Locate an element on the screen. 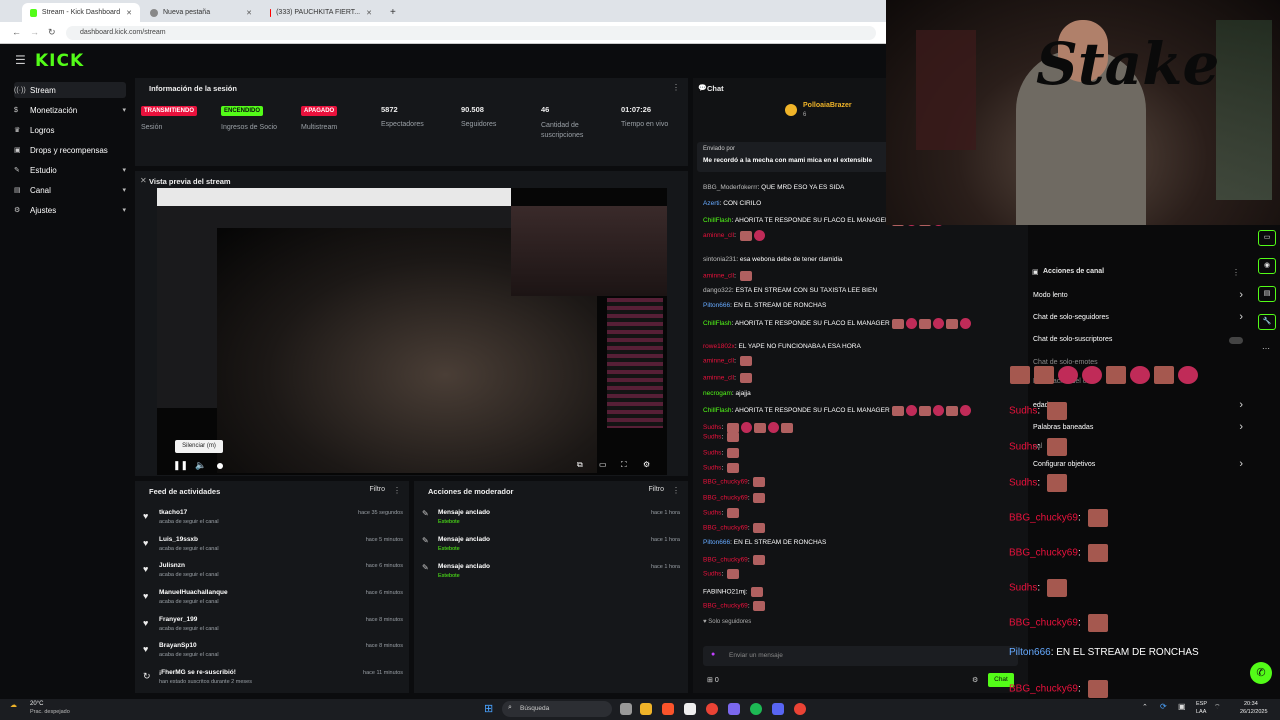 This screenshot has height=720, width=1280. feed-user: ManuelHuachallanque is located at coordinates (193, 592).